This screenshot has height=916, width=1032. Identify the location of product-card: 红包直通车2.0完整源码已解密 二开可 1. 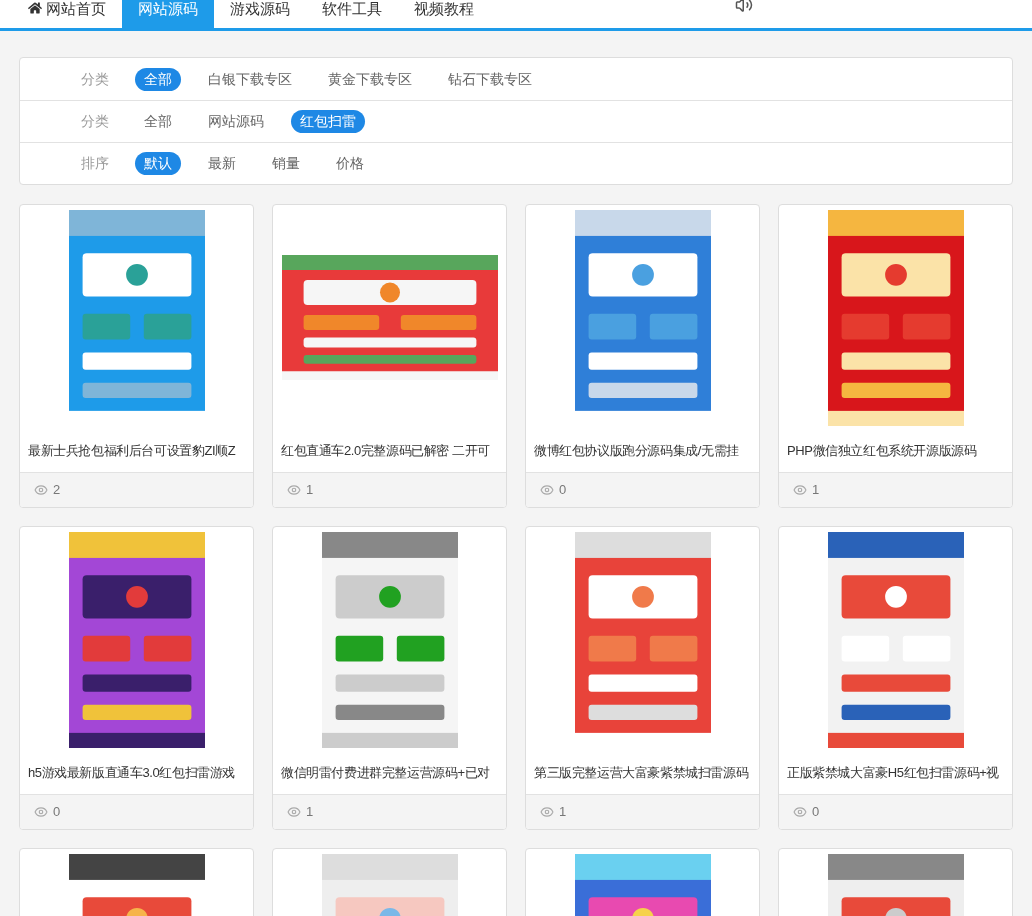
(389, 356).